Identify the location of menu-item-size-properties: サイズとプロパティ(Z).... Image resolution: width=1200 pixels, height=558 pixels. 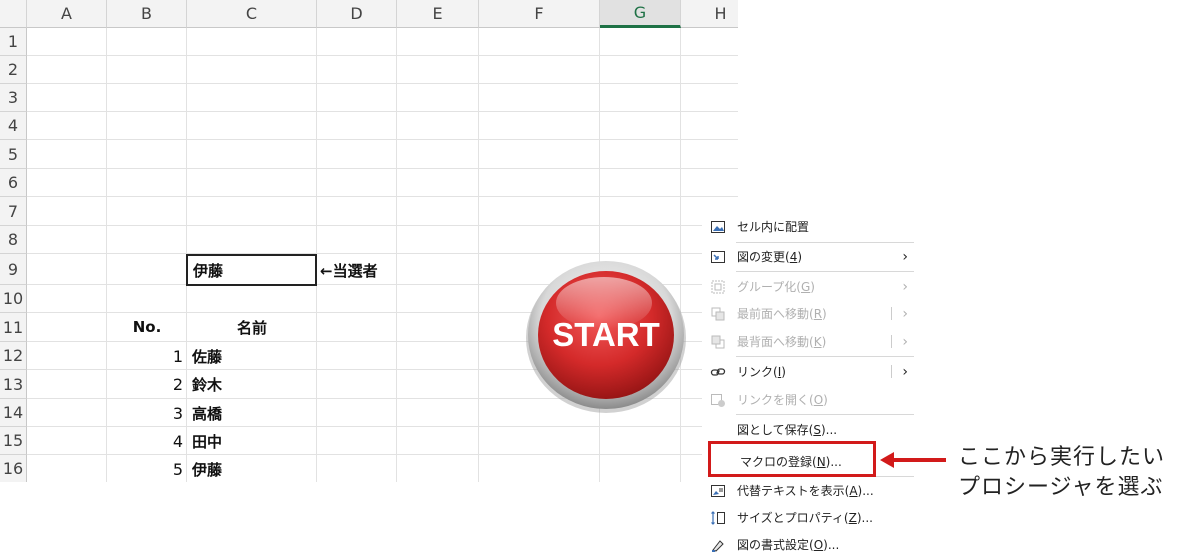
(808, 517).